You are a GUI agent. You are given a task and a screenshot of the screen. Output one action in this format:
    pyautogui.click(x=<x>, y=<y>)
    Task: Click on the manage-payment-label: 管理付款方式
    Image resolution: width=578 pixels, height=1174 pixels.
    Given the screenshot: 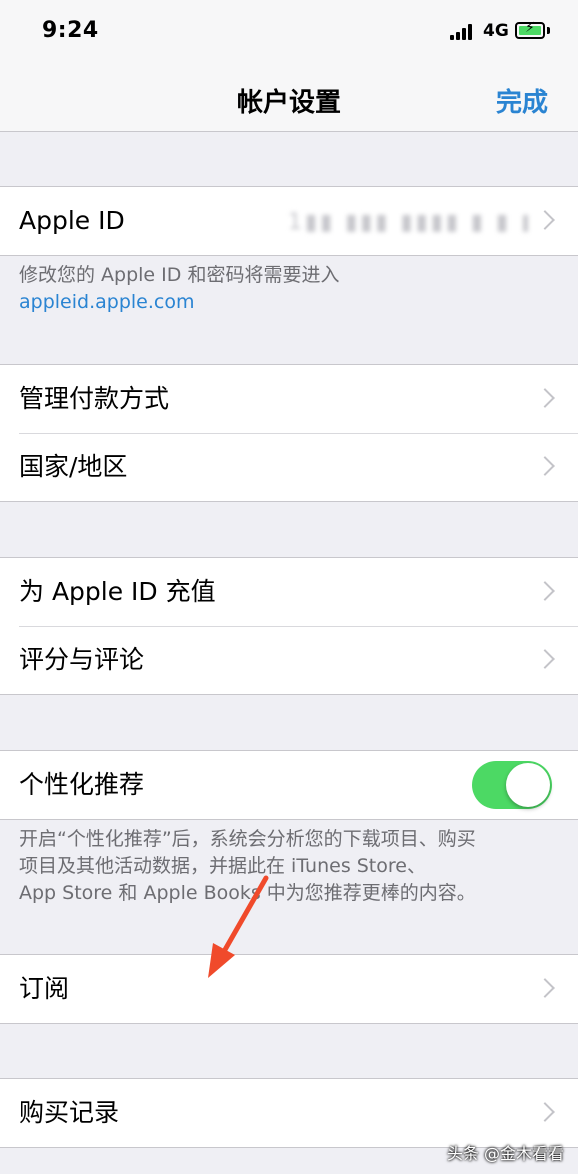 What is the action you would take?
    pyautogui.click(x=94, y=398)
    